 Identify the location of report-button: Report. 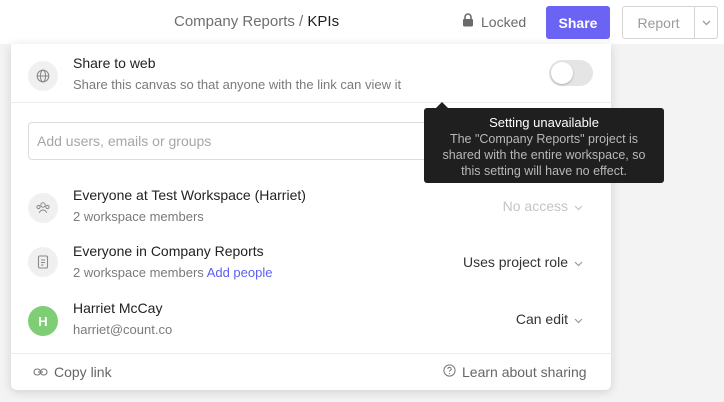
(670, 22).